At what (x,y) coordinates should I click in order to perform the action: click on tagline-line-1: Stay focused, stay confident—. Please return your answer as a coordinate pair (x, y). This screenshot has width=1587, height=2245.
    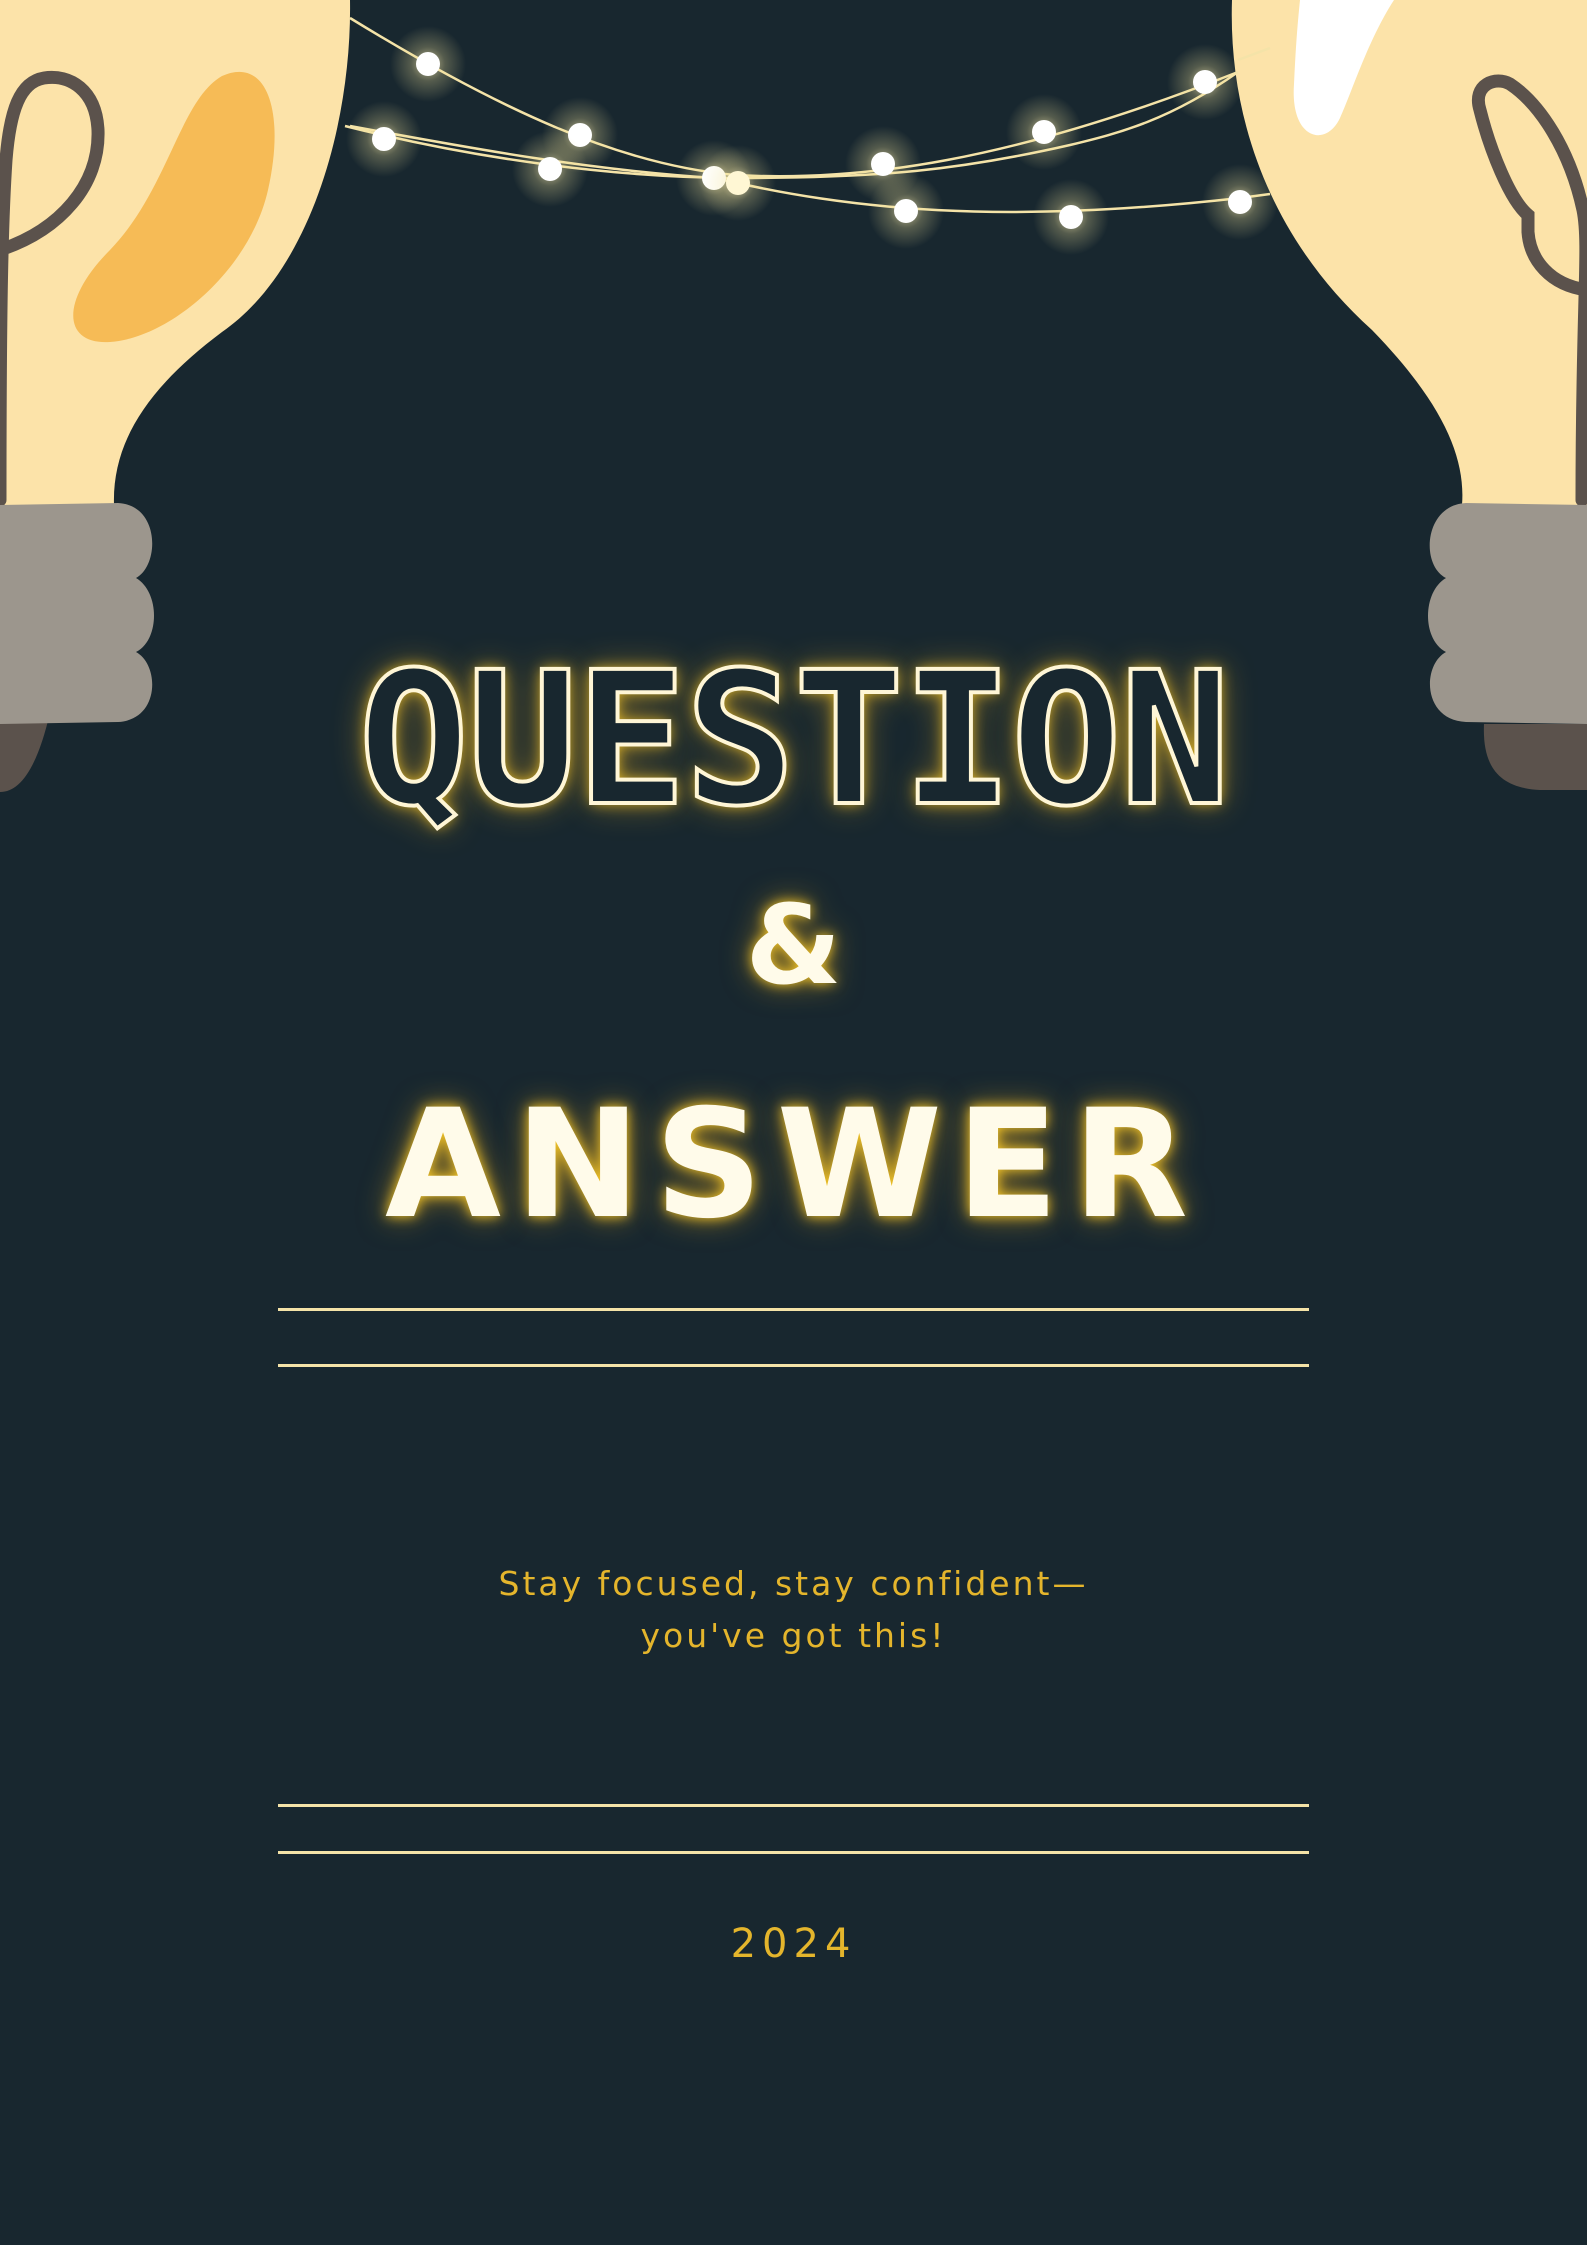
    Looking at the image, I should click on (793, 1583).